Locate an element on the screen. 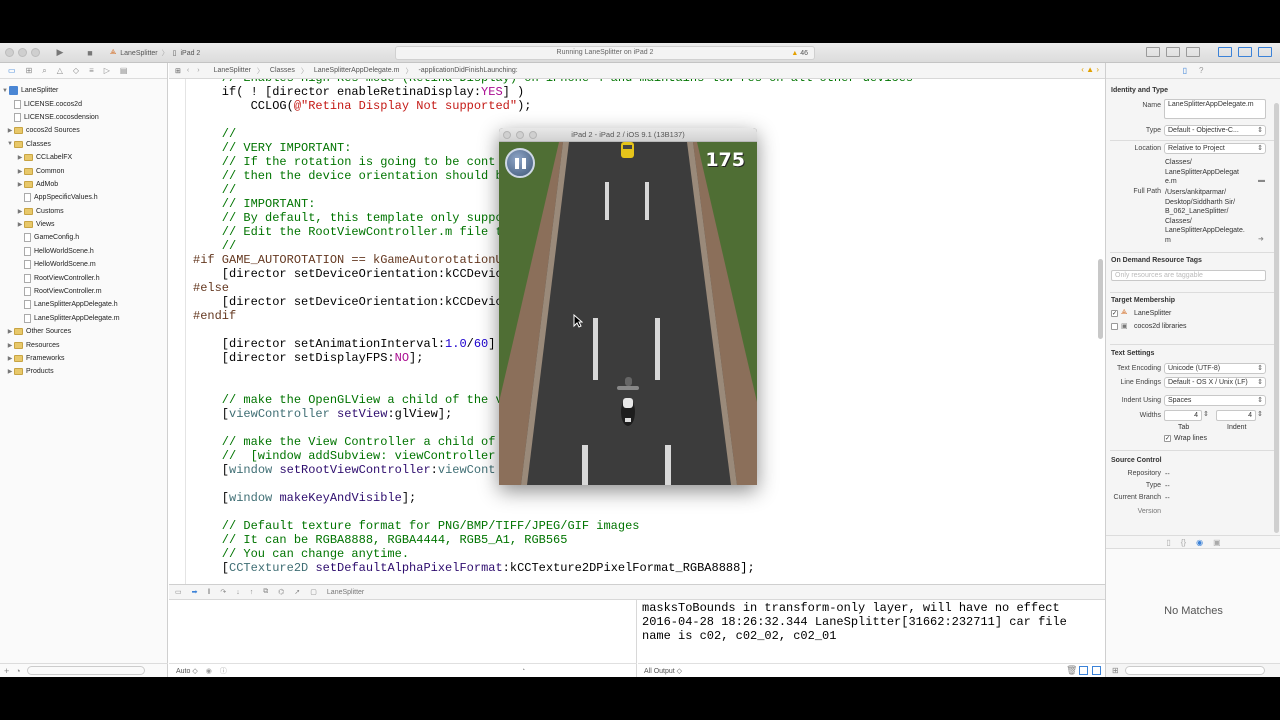 The width and height of the screenshot is (1280, 720). standard-editor-icon is located at coordinates (1153, 52).